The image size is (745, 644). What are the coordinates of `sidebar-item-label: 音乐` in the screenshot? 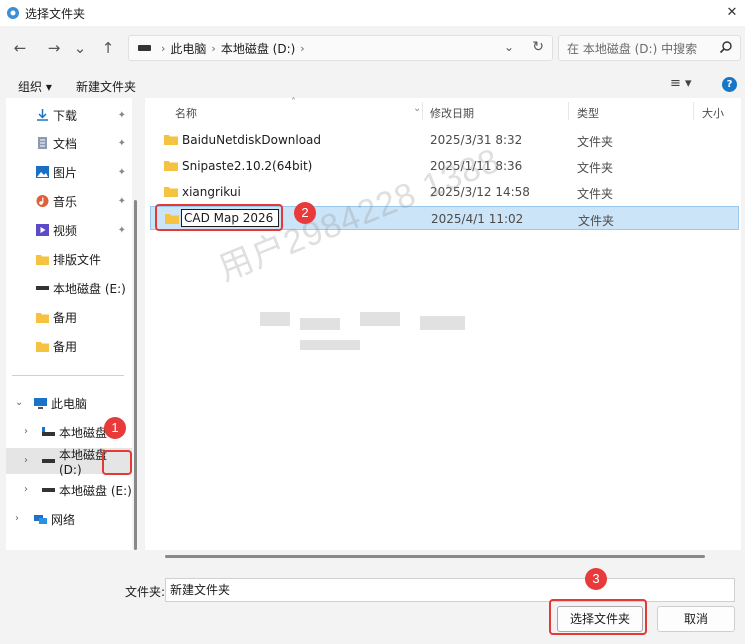 It's located at (65, 201).